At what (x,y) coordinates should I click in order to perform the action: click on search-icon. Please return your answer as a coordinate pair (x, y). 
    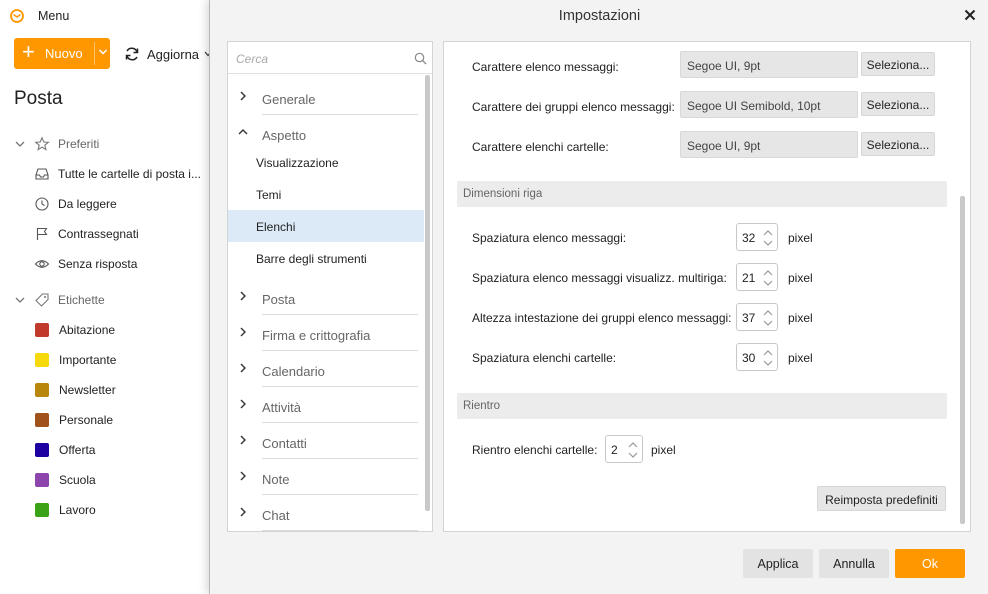
    Looking at the image, I should click on (420, 58).